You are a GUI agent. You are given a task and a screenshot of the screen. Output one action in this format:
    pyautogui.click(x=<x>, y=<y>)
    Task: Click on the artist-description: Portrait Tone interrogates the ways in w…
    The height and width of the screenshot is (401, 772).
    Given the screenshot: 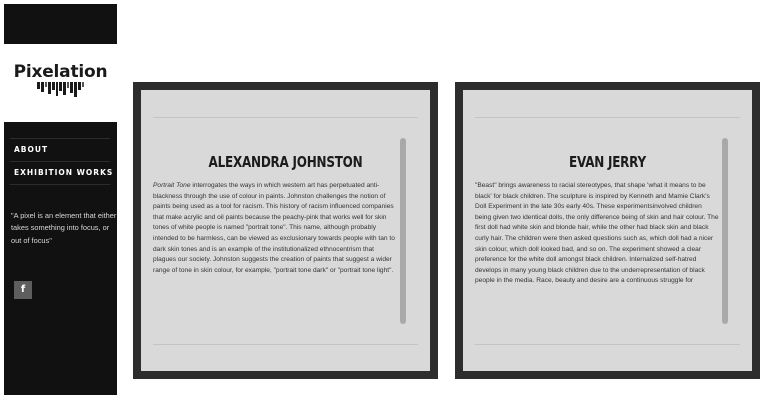 What is the action you would take?
    pyautogui.click(x=275, y=228)
    